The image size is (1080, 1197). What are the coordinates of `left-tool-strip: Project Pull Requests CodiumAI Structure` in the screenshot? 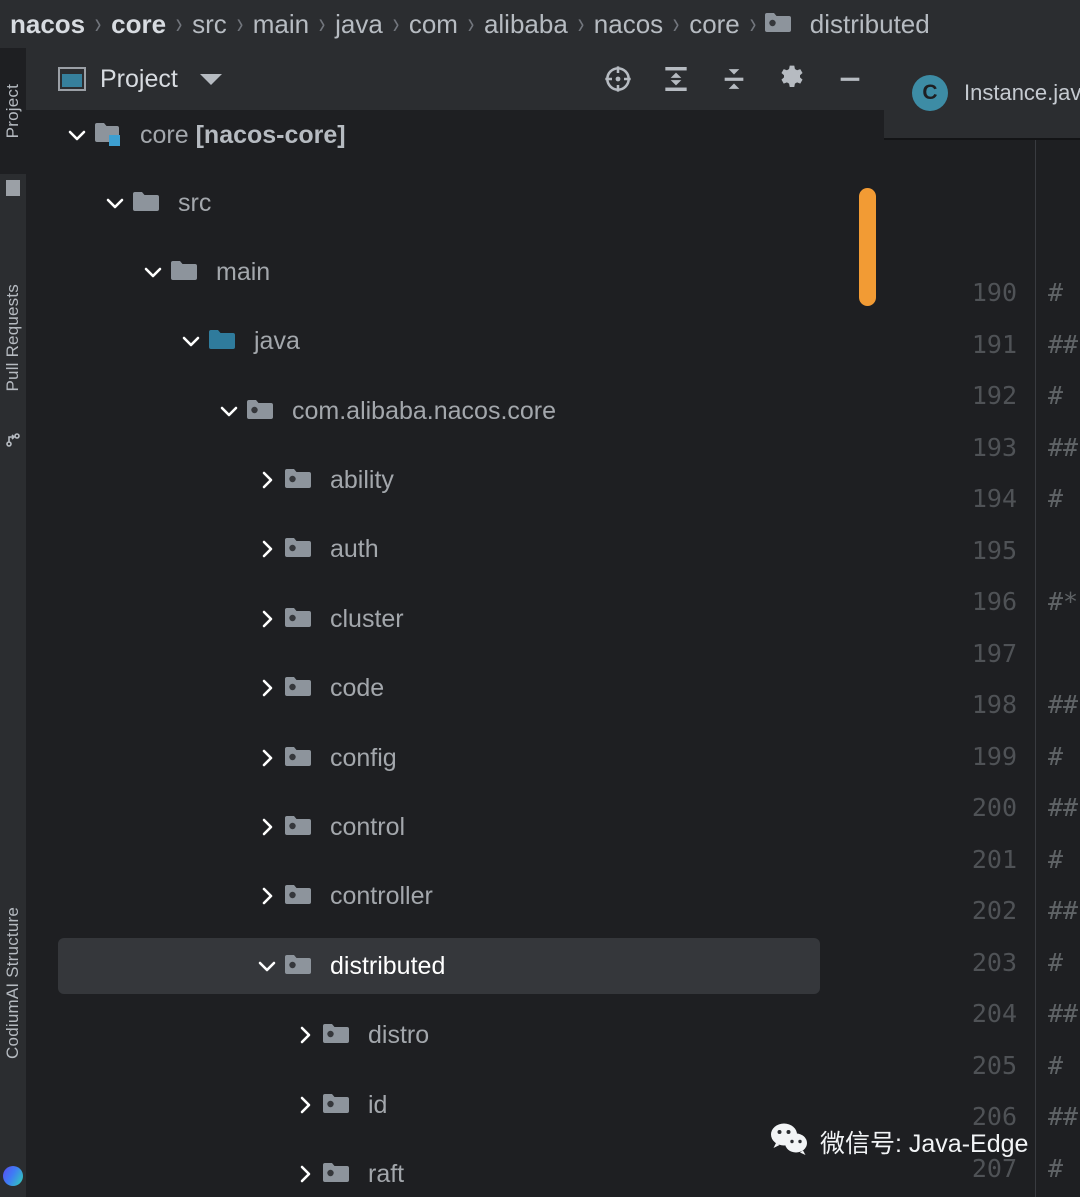 It's located at (13, 622).